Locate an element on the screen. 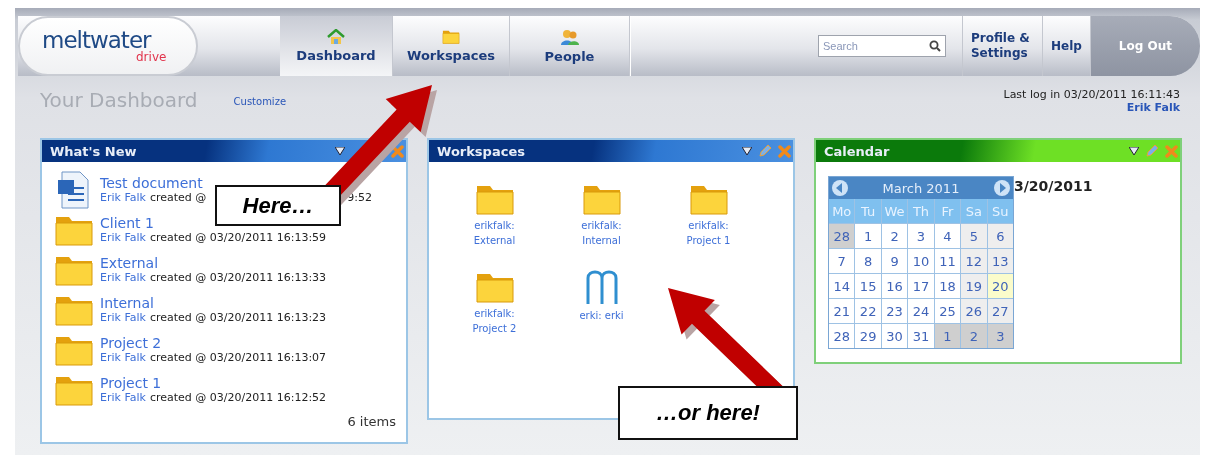  nav-link: Profile & Settings is located at coordinates (1001, 46).